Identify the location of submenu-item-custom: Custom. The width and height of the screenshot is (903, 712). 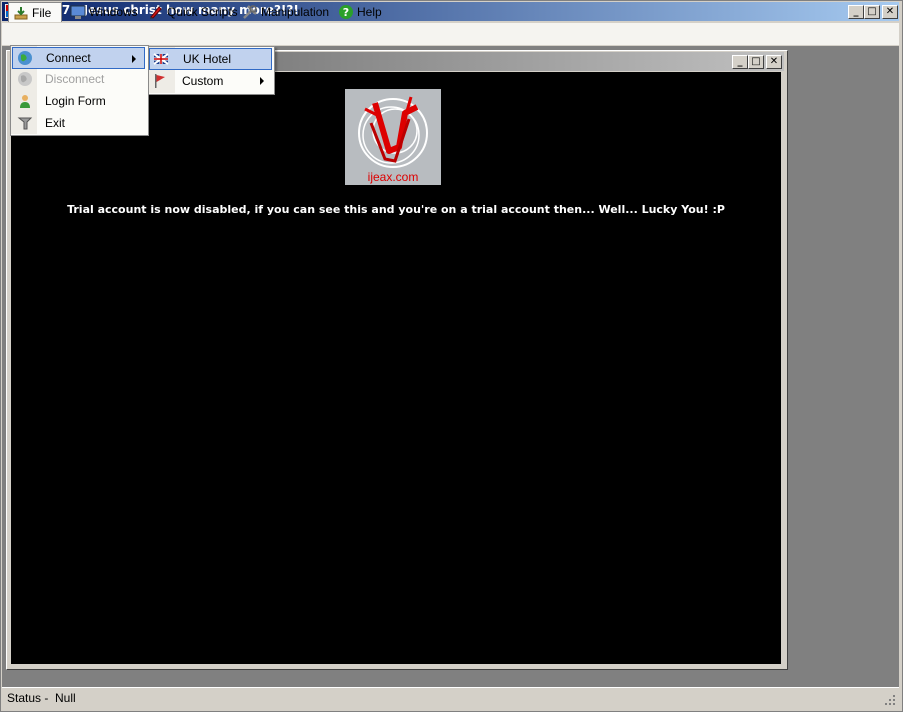
(210, 81).